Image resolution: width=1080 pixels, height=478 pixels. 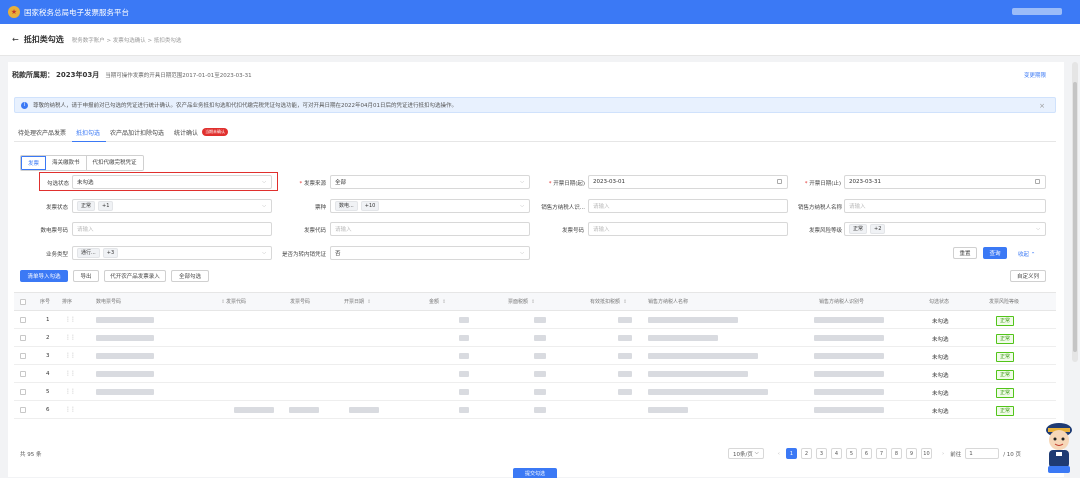 I want to click on agri-import-button: 代开农产品发票录入, so click(x=135, y=276).